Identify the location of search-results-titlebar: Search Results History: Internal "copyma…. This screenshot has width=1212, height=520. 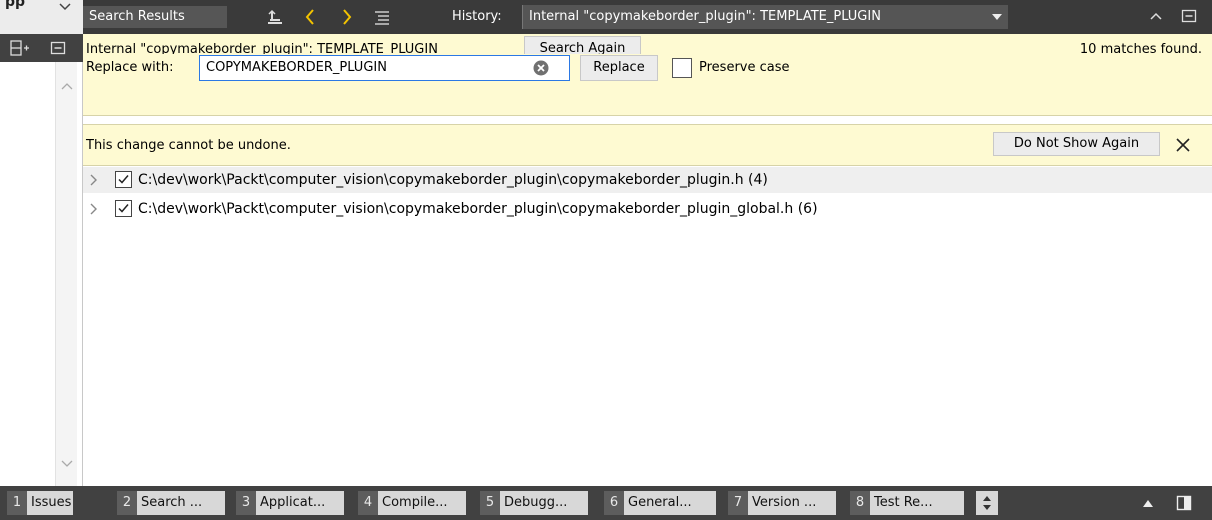
(647, 17).